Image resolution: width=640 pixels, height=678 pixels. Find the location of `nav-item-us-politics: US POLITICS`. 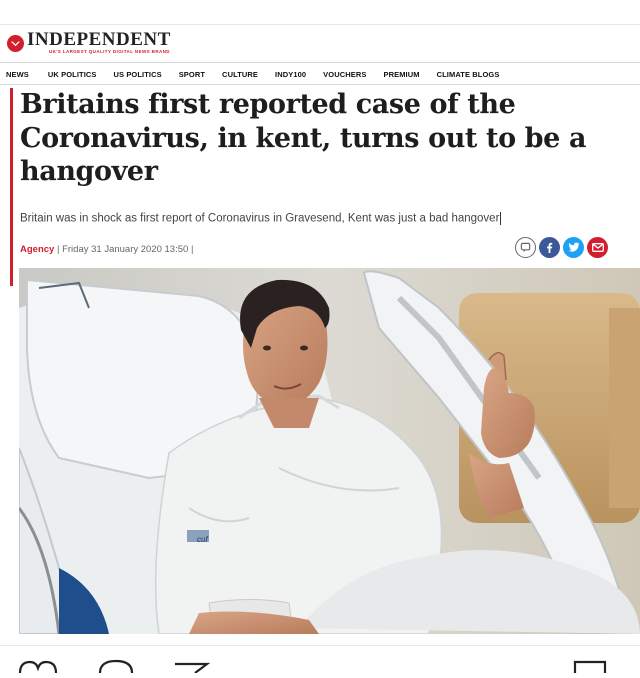

nav-item-us-politics: US POLITICS is located at coordinates (138, 74).